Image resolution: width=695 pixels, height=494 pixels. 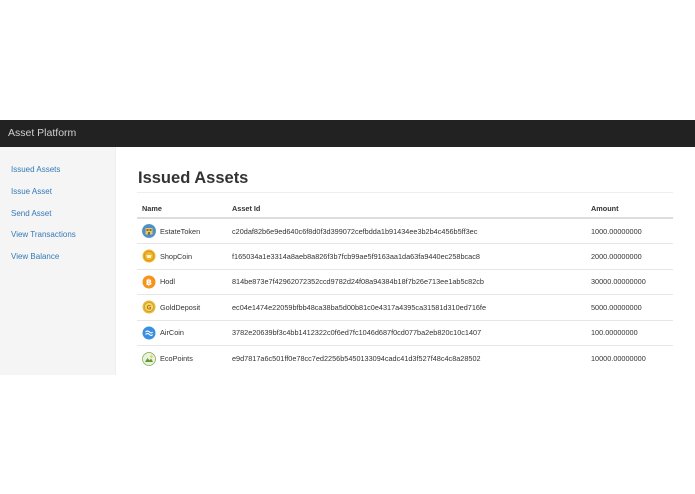 I want to click on bitcoin-icon: ฿, so click(x=149, y=282).